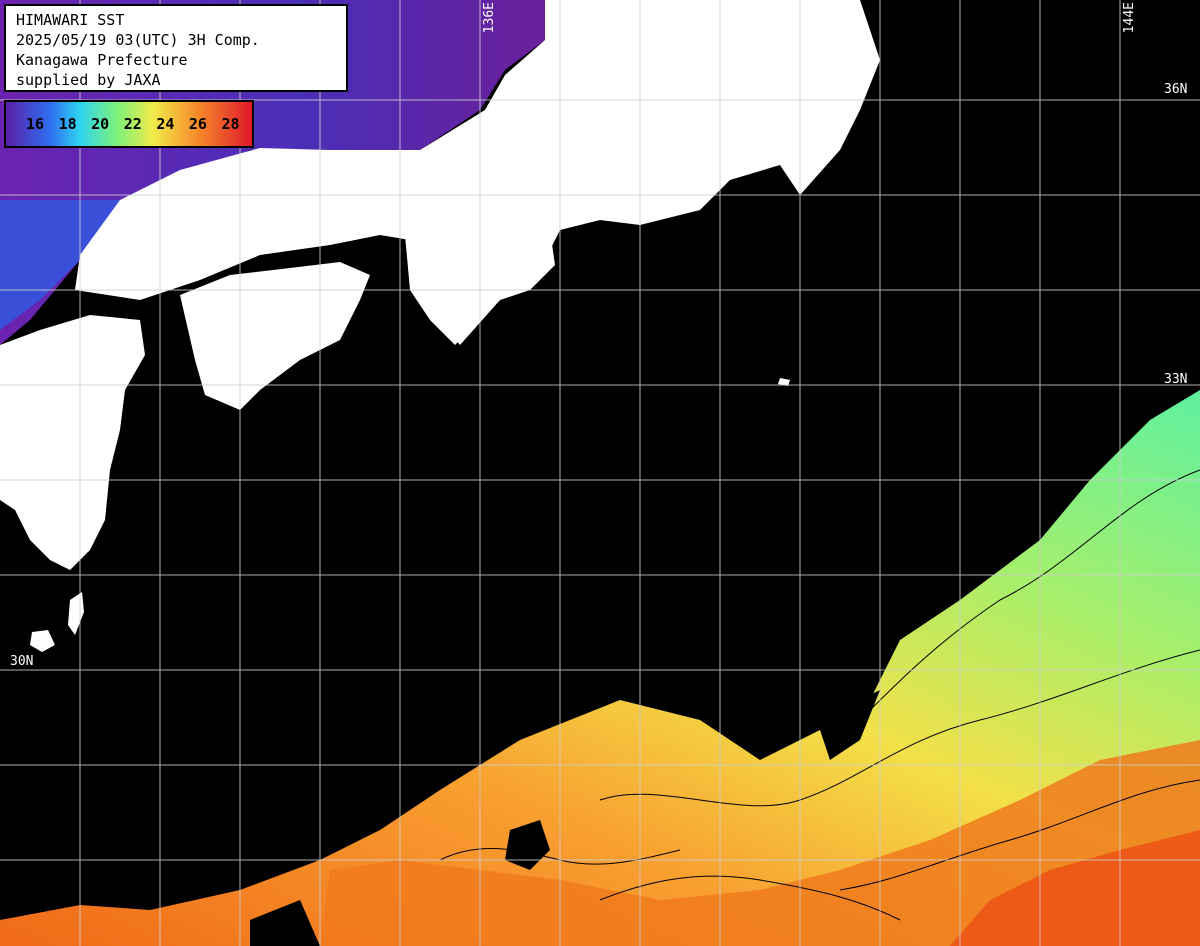 This screenshot has height=946, width=1200. Describe the element at coordinates (88, 80) in the screenshot. I see `credit-text: supplied by JAXA` at that location.